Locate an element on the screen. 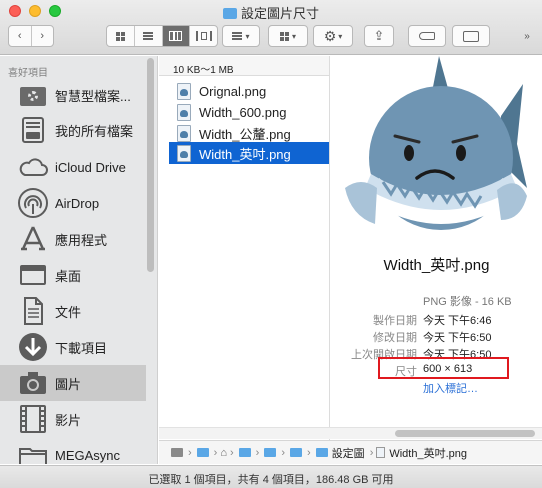 This screenshot has width=542, height=488. share-icon: ⇪ is located at coordinates (379, 35).